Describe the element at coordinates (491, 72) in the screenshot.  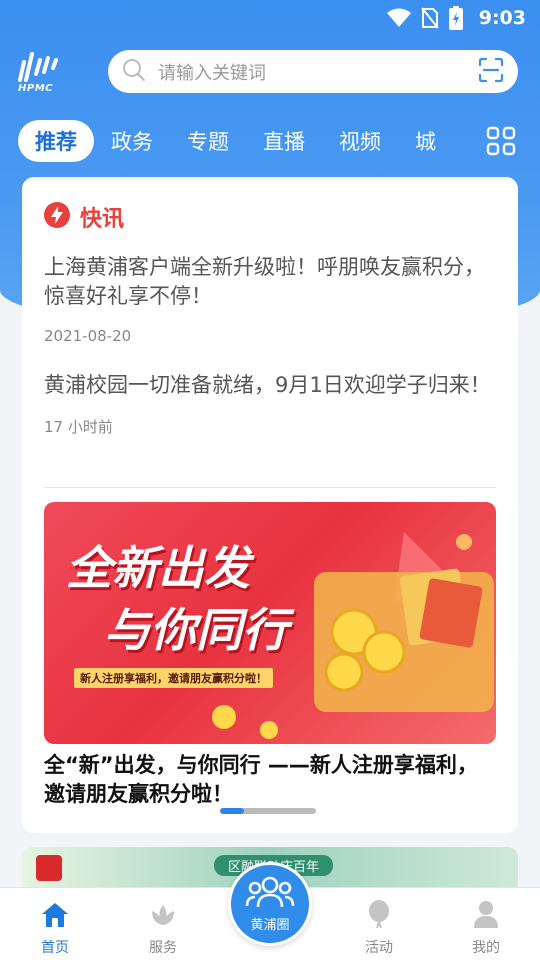
I see `scan-icon` at that location.